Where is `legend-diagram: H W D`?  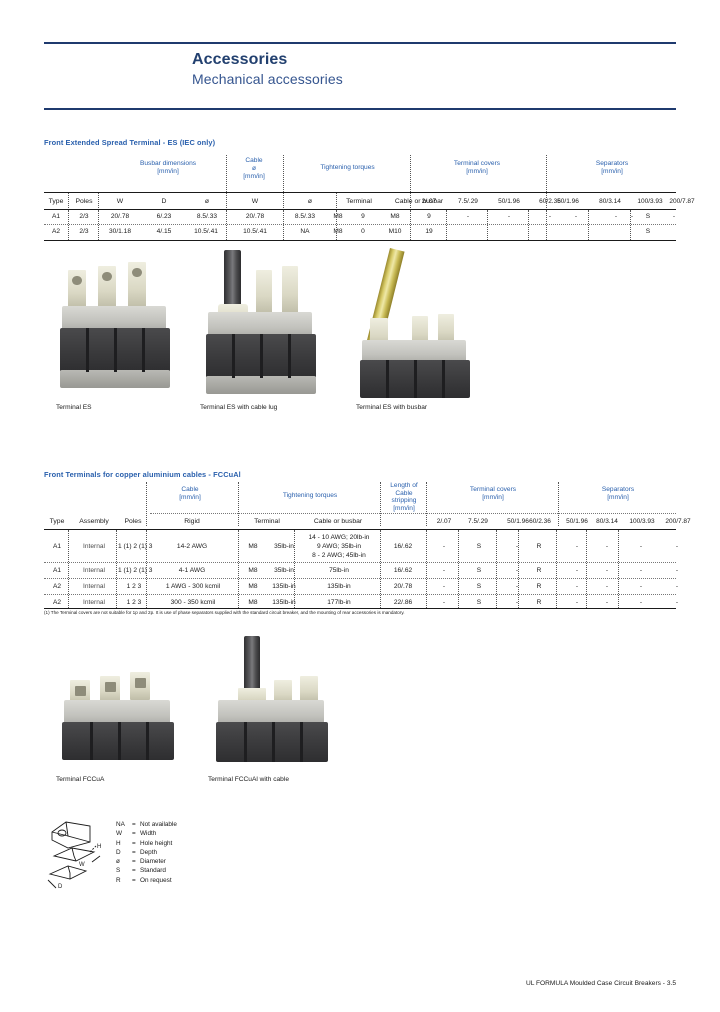 legend-diagram: H W D is located at coordinates (79, 854).